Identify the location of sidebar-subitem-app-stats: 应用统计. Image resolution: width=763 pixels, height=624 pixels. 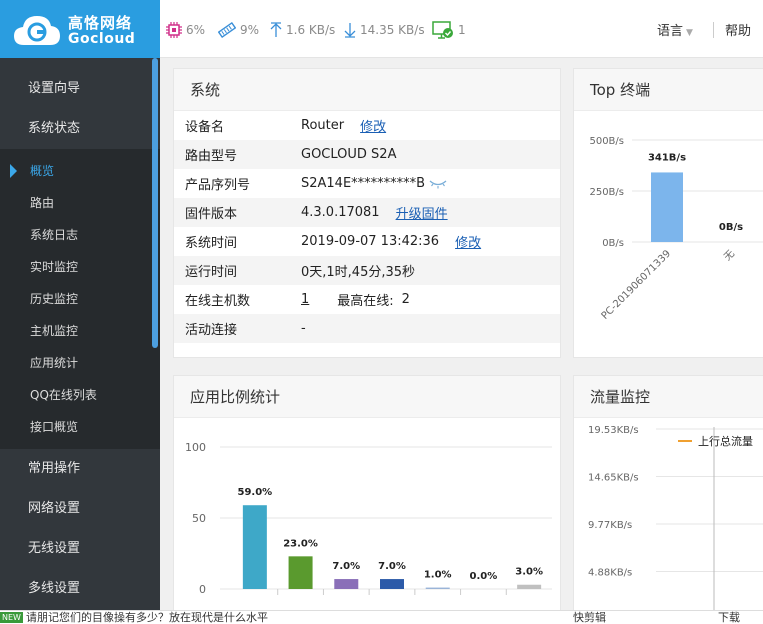
(80, 363).